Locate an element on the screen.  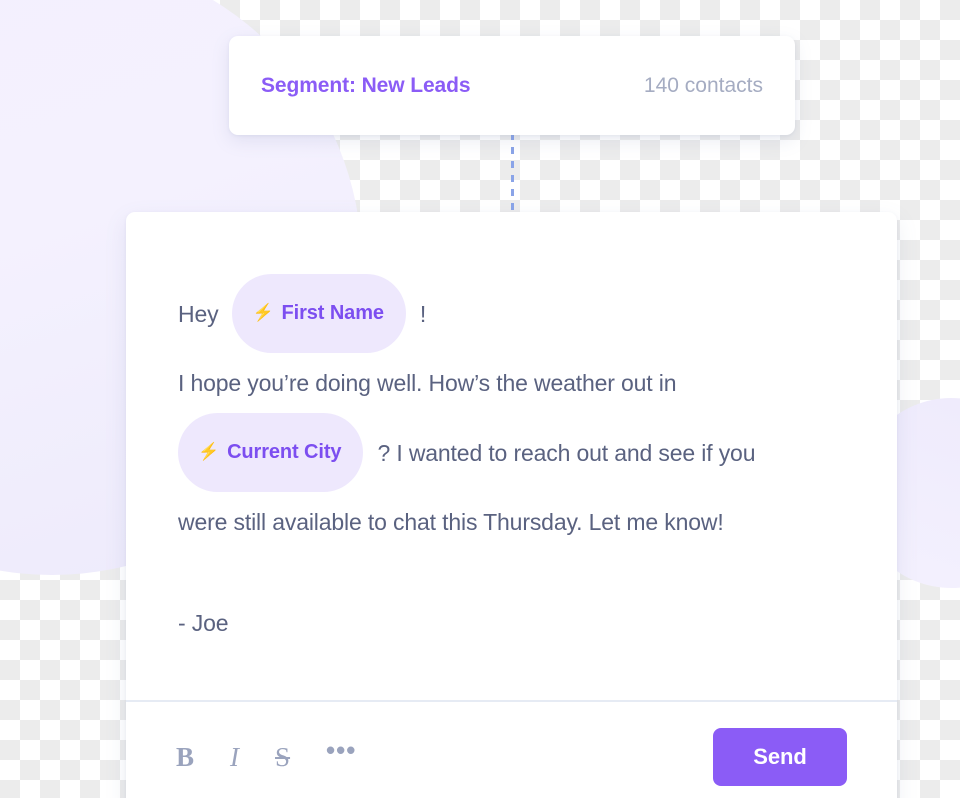
dashed-connector-line is located at coordinates (512, 173).